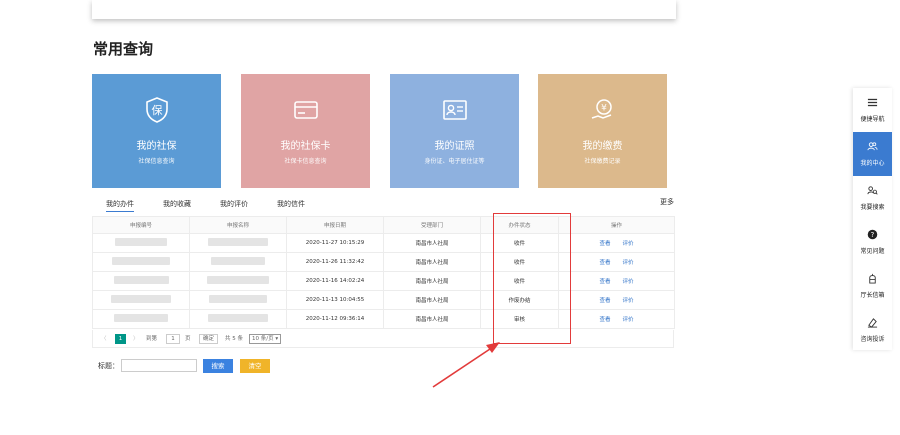  I want to click on card-my-social-card: 我的社保卡 社保卡信息查询, so click(305, 131).